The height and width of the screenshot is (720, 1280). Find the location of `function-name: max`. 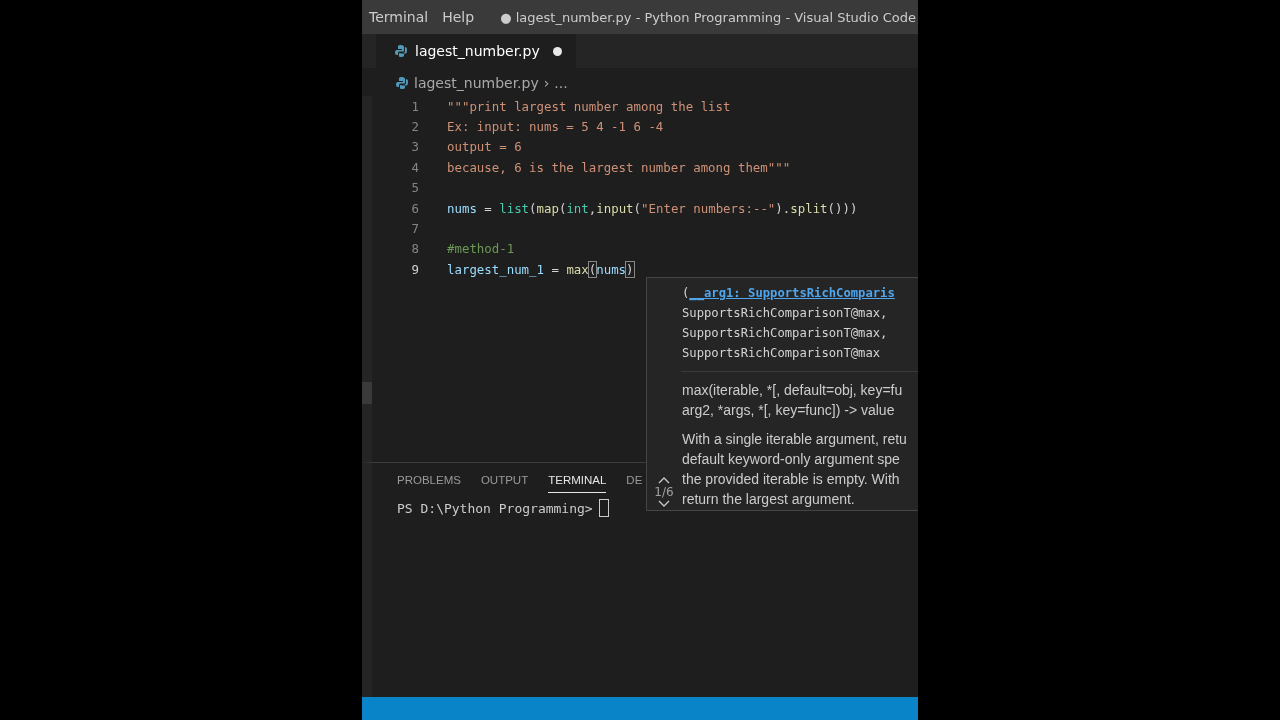

function-name: max is located at coordinates (577, 269).